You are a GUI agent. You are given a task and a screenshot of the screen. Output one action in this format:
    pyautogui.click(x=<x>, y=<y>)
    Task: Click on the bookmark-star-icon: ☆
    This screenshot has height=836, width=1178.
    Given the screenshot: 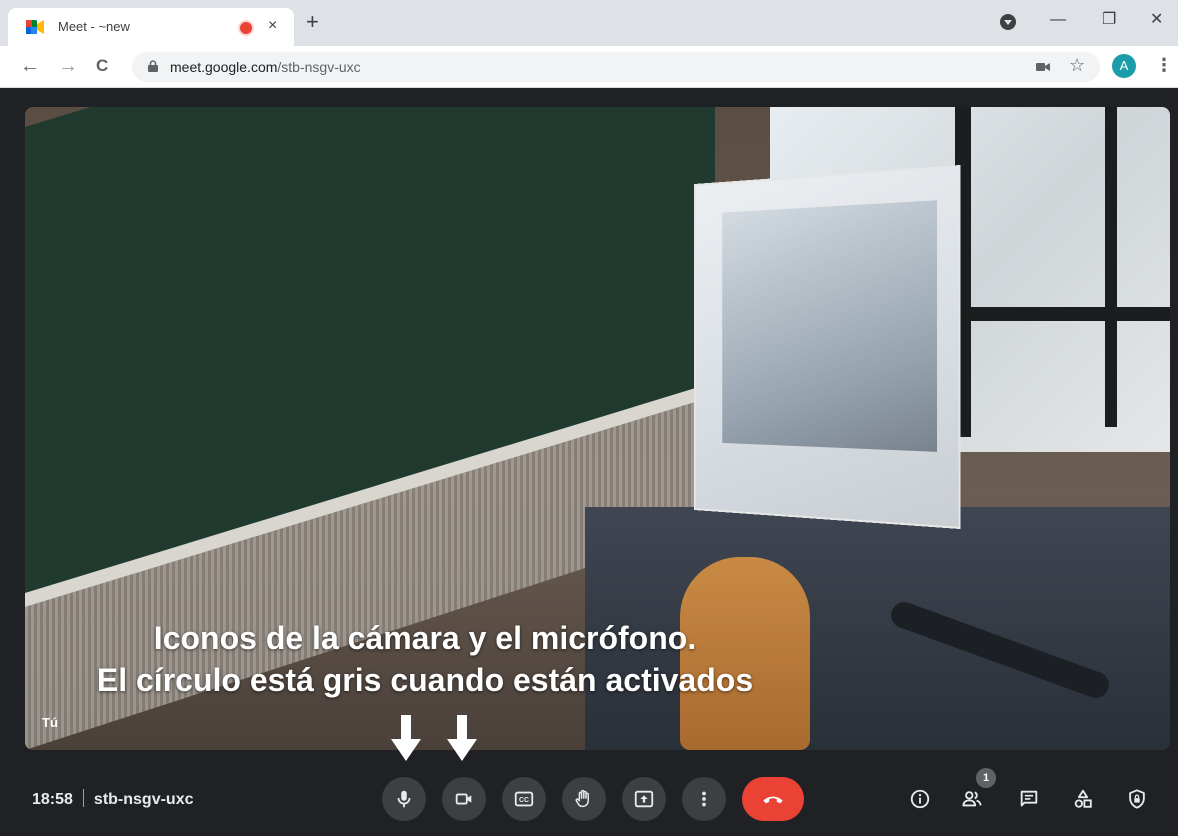 What is the action you would take?
    pyautogui.click(x=1077, y=65)
    